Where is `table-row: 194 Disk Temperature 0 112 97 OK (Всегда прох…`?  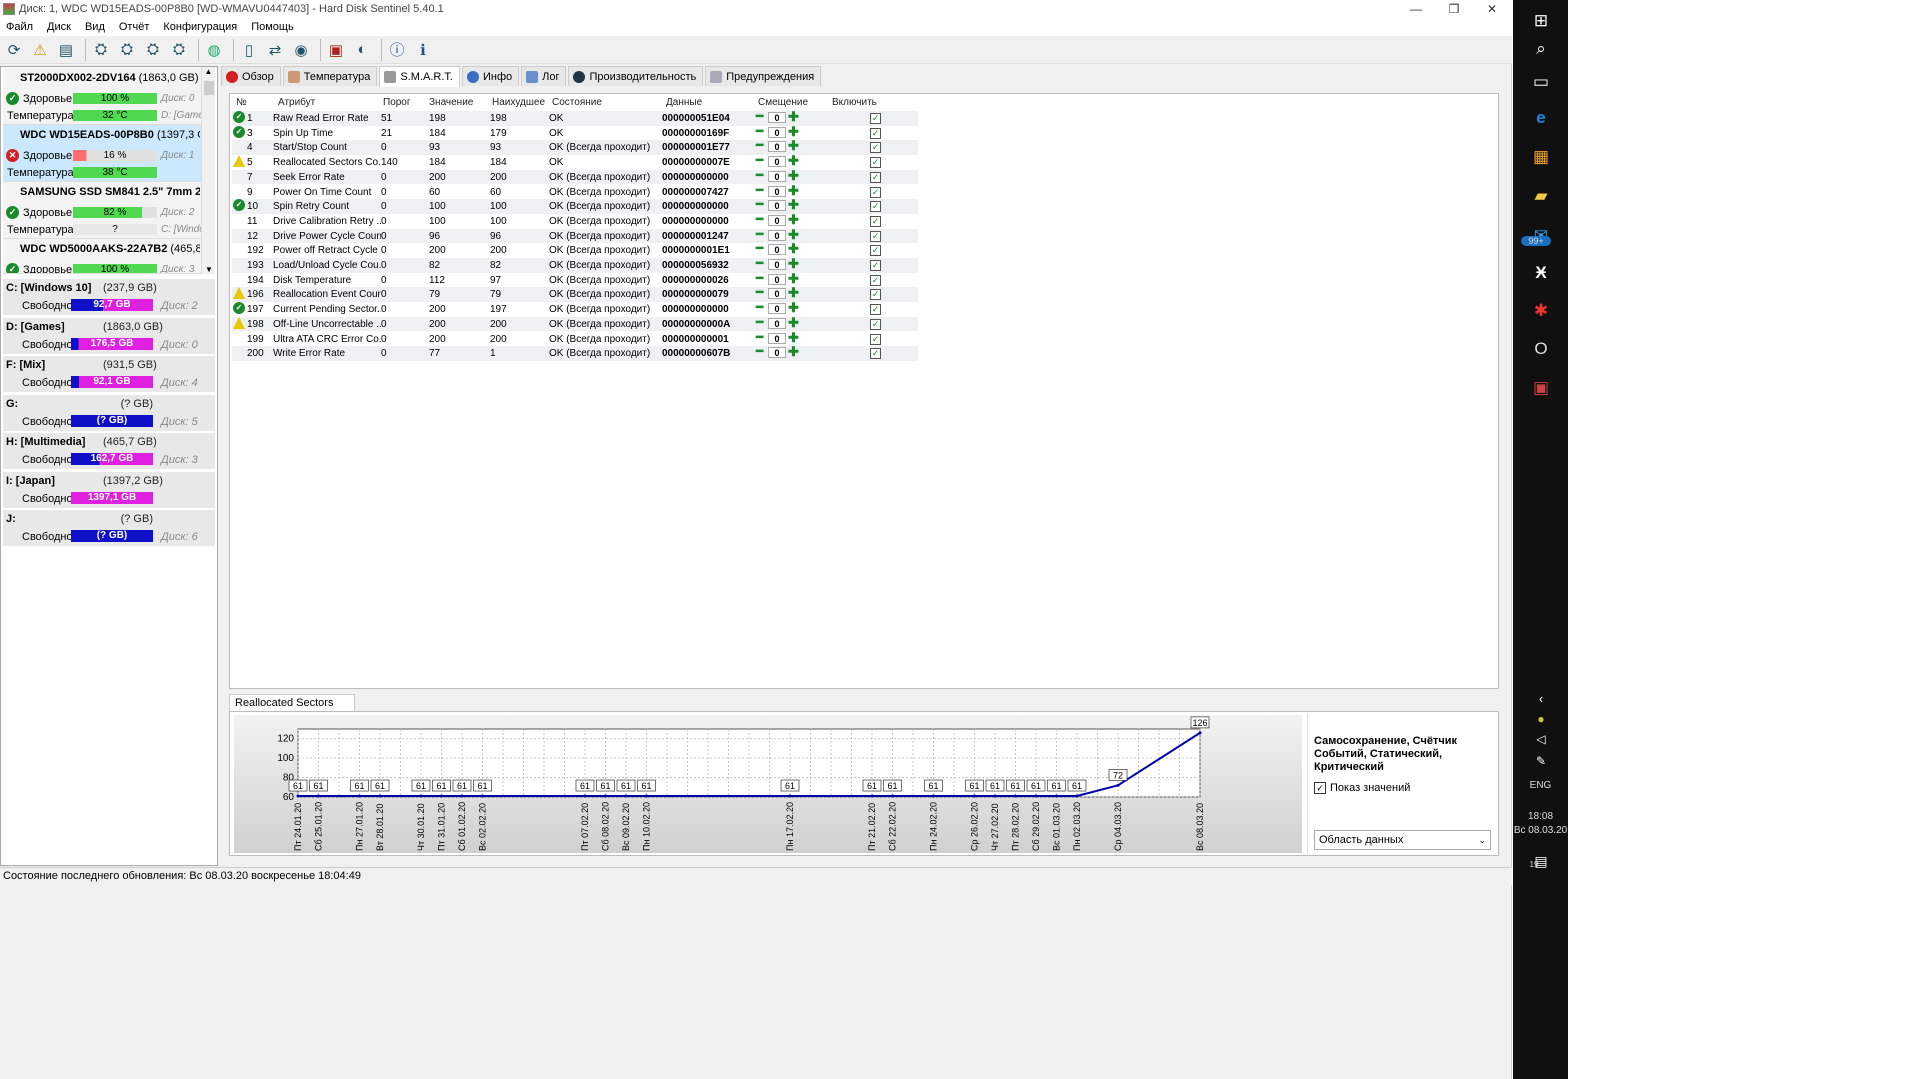
table-row: 194 Disk Temperature 0 112 97 OK (Всегда прох… is located at coordinates (575, 280).